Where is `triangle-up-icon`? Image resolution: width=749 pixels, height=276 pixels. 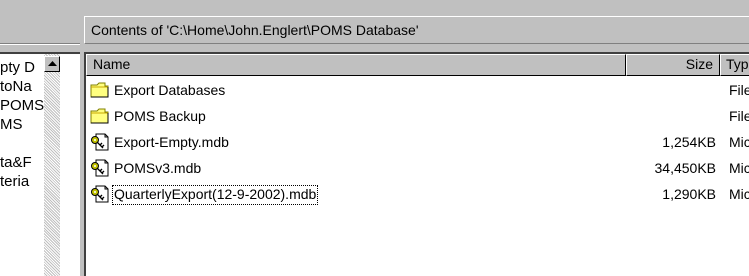 triangle-up-icon is located at coordinates (52, 63).